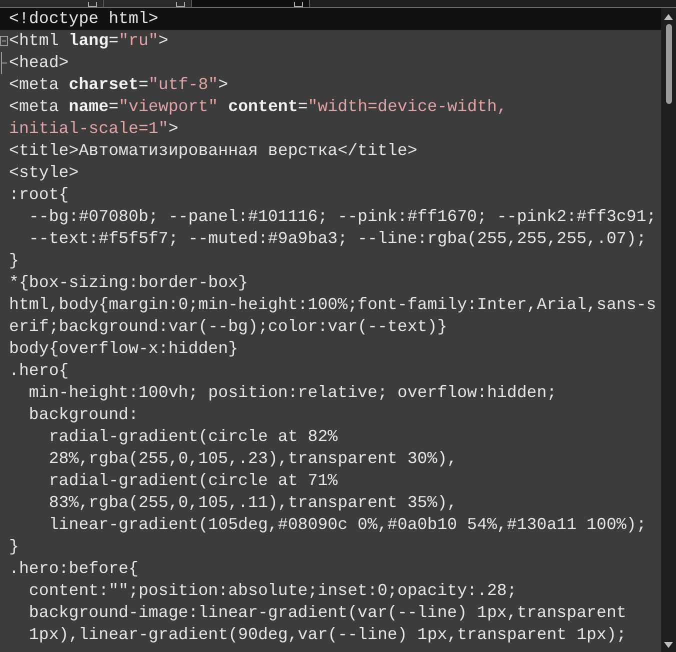  I want to click on code-line: 28%,rgba(255,0,105,.23),transparent 30%),, so click(253, 459).